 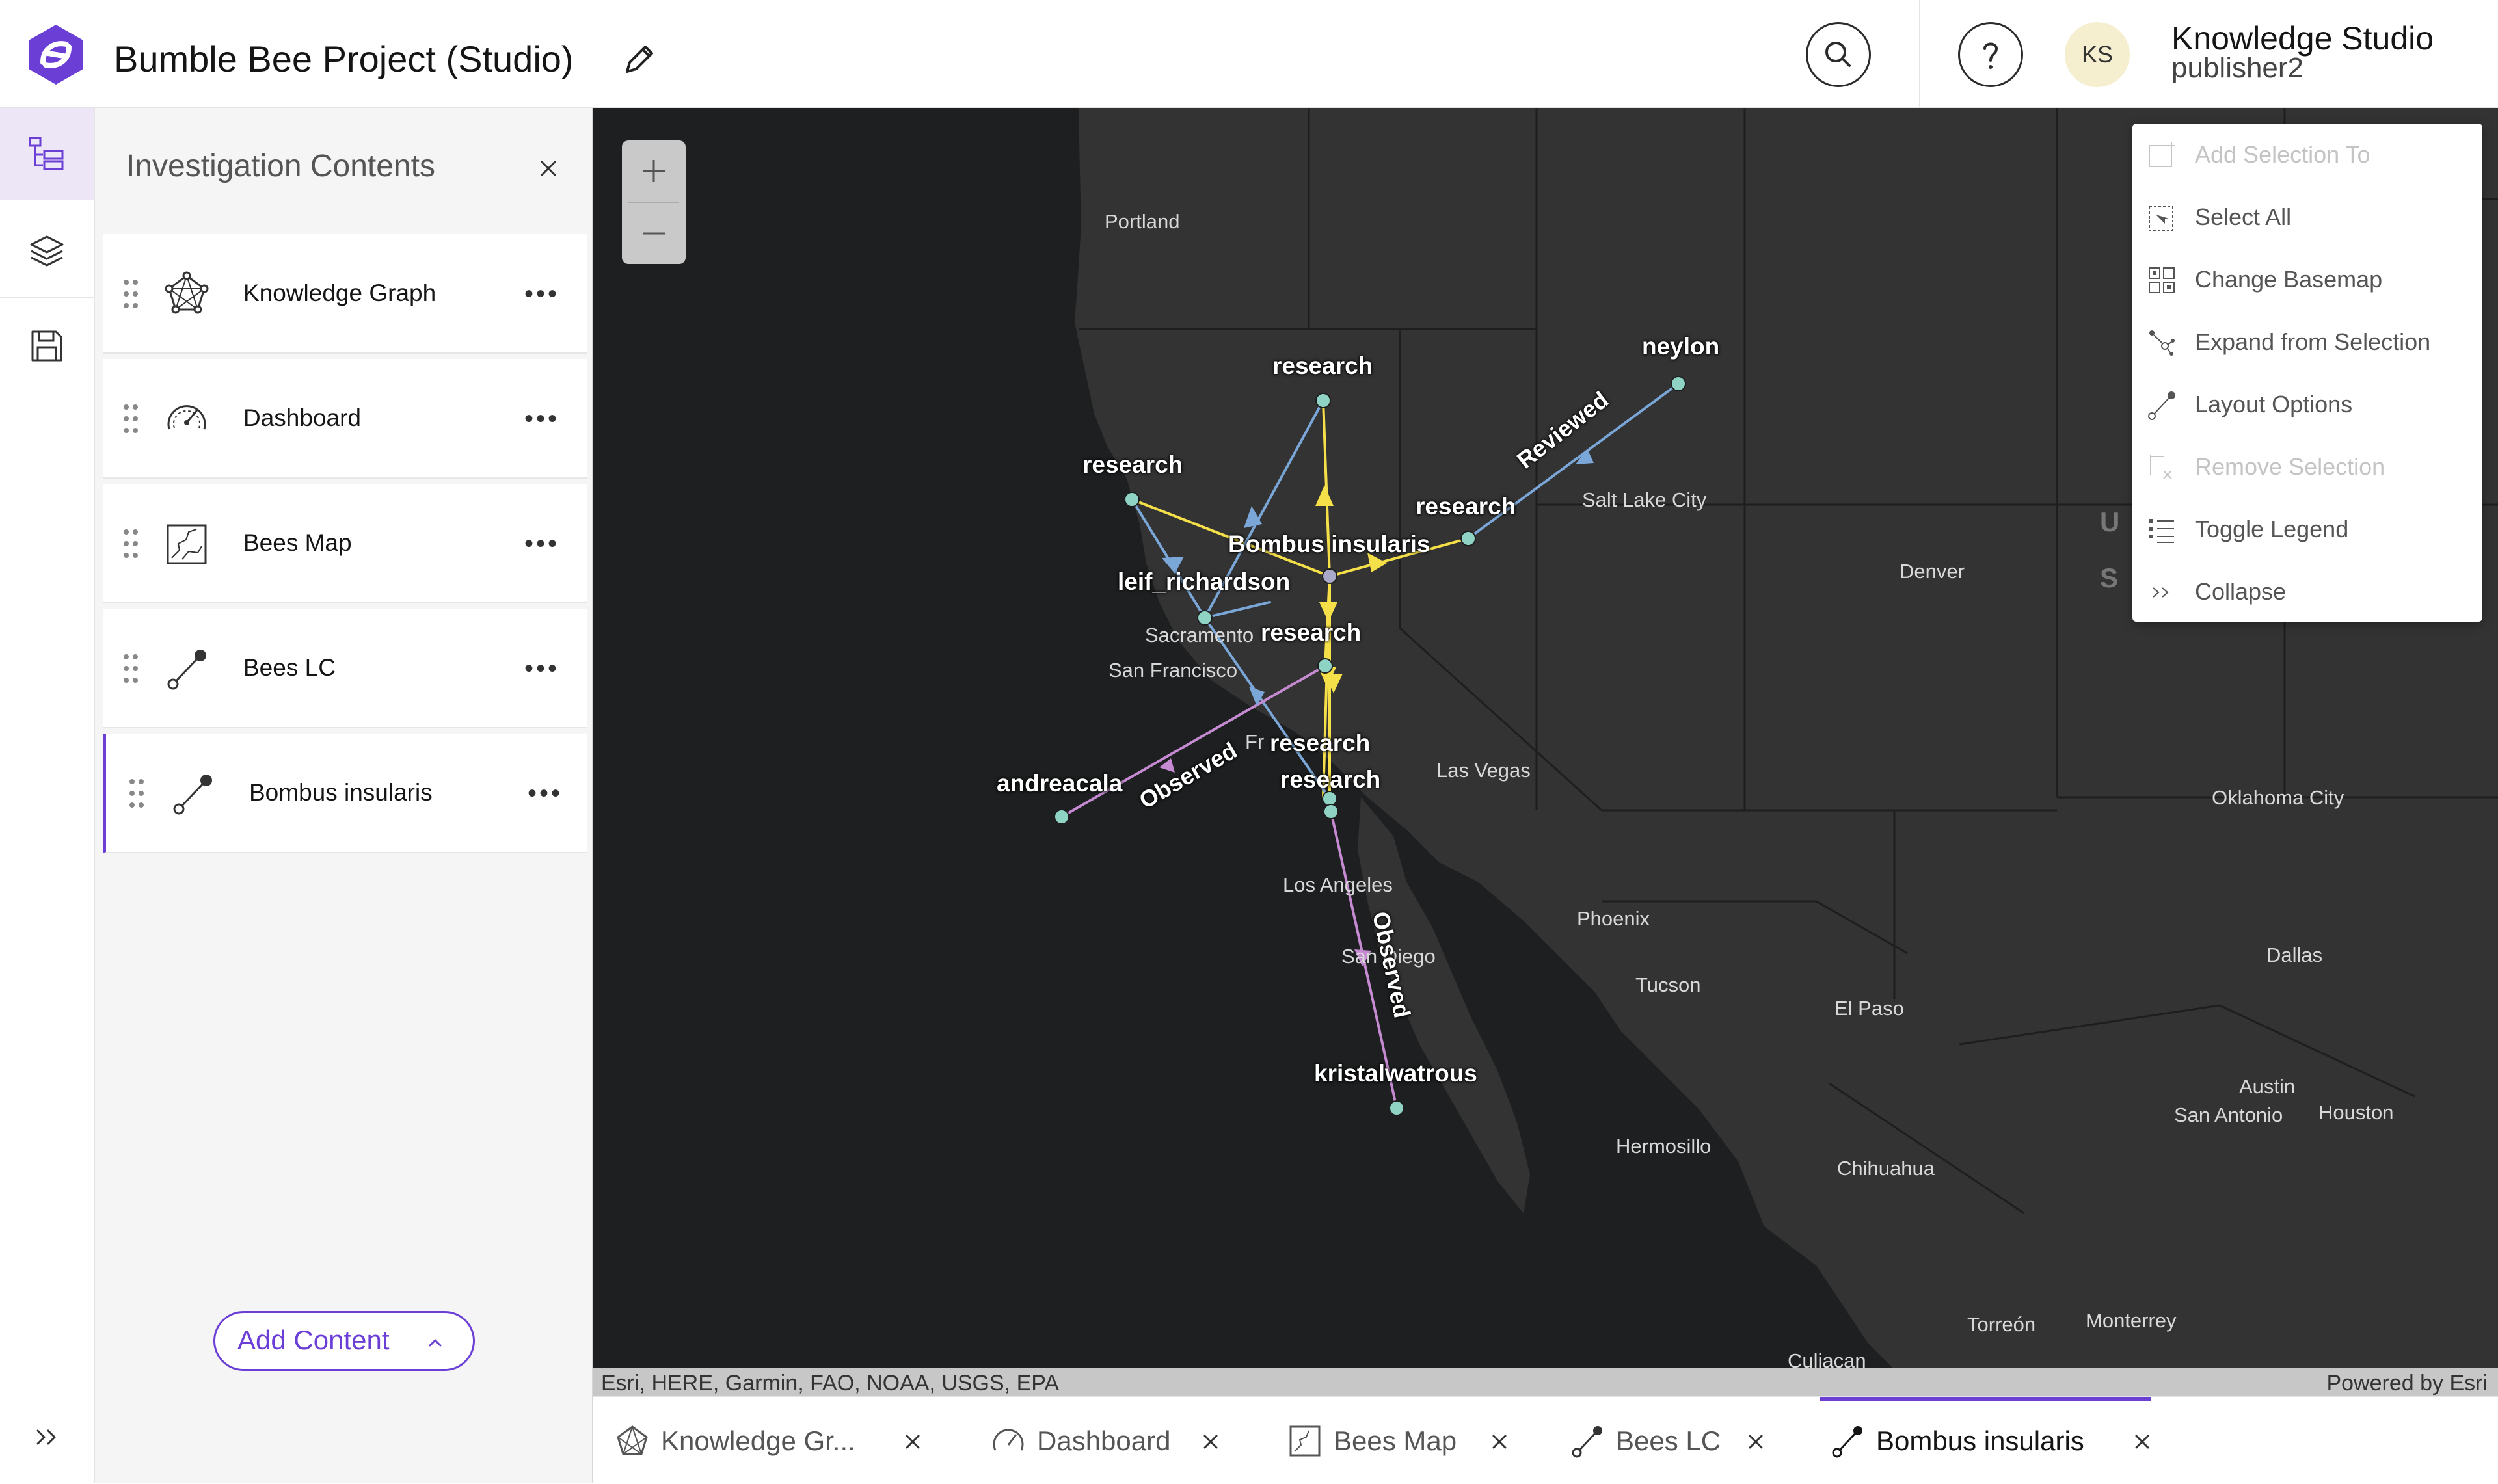 I want to click on city-label: Salt Lake City, so click(x=1644, y=499).